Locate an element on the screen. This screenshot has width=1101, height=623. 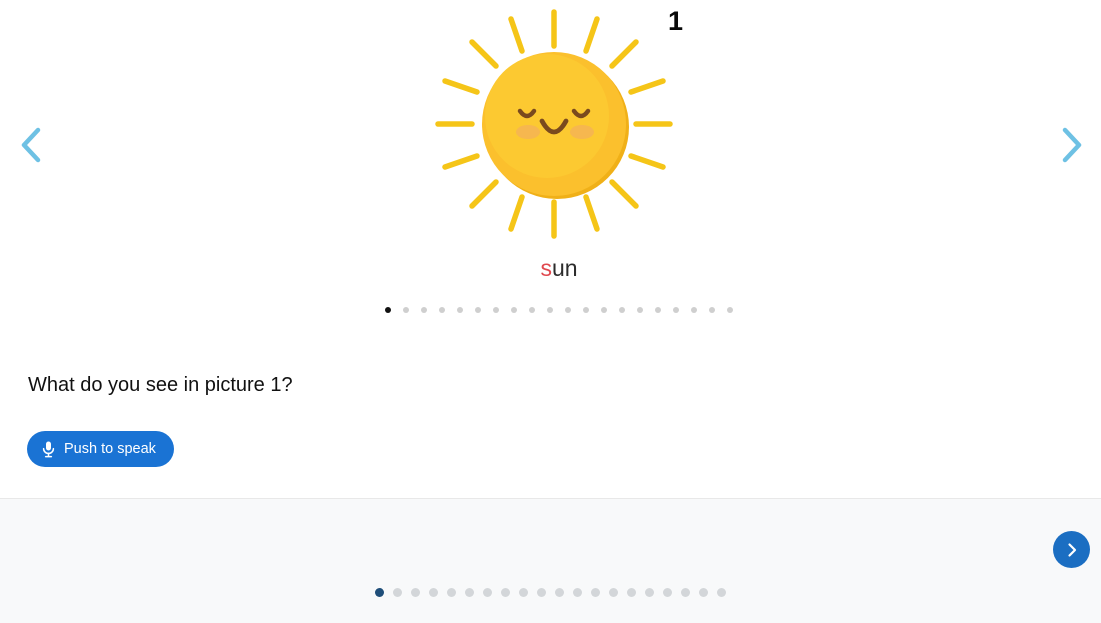
cheek-left is located at coordinates (528, 132).